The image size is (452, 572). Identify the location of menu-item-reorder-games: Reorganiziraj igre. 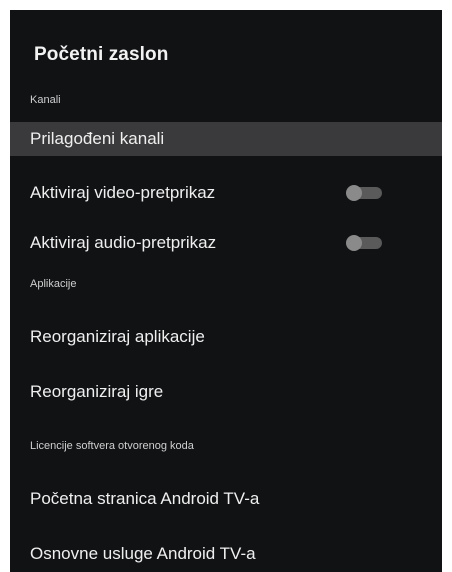
(226, 392).